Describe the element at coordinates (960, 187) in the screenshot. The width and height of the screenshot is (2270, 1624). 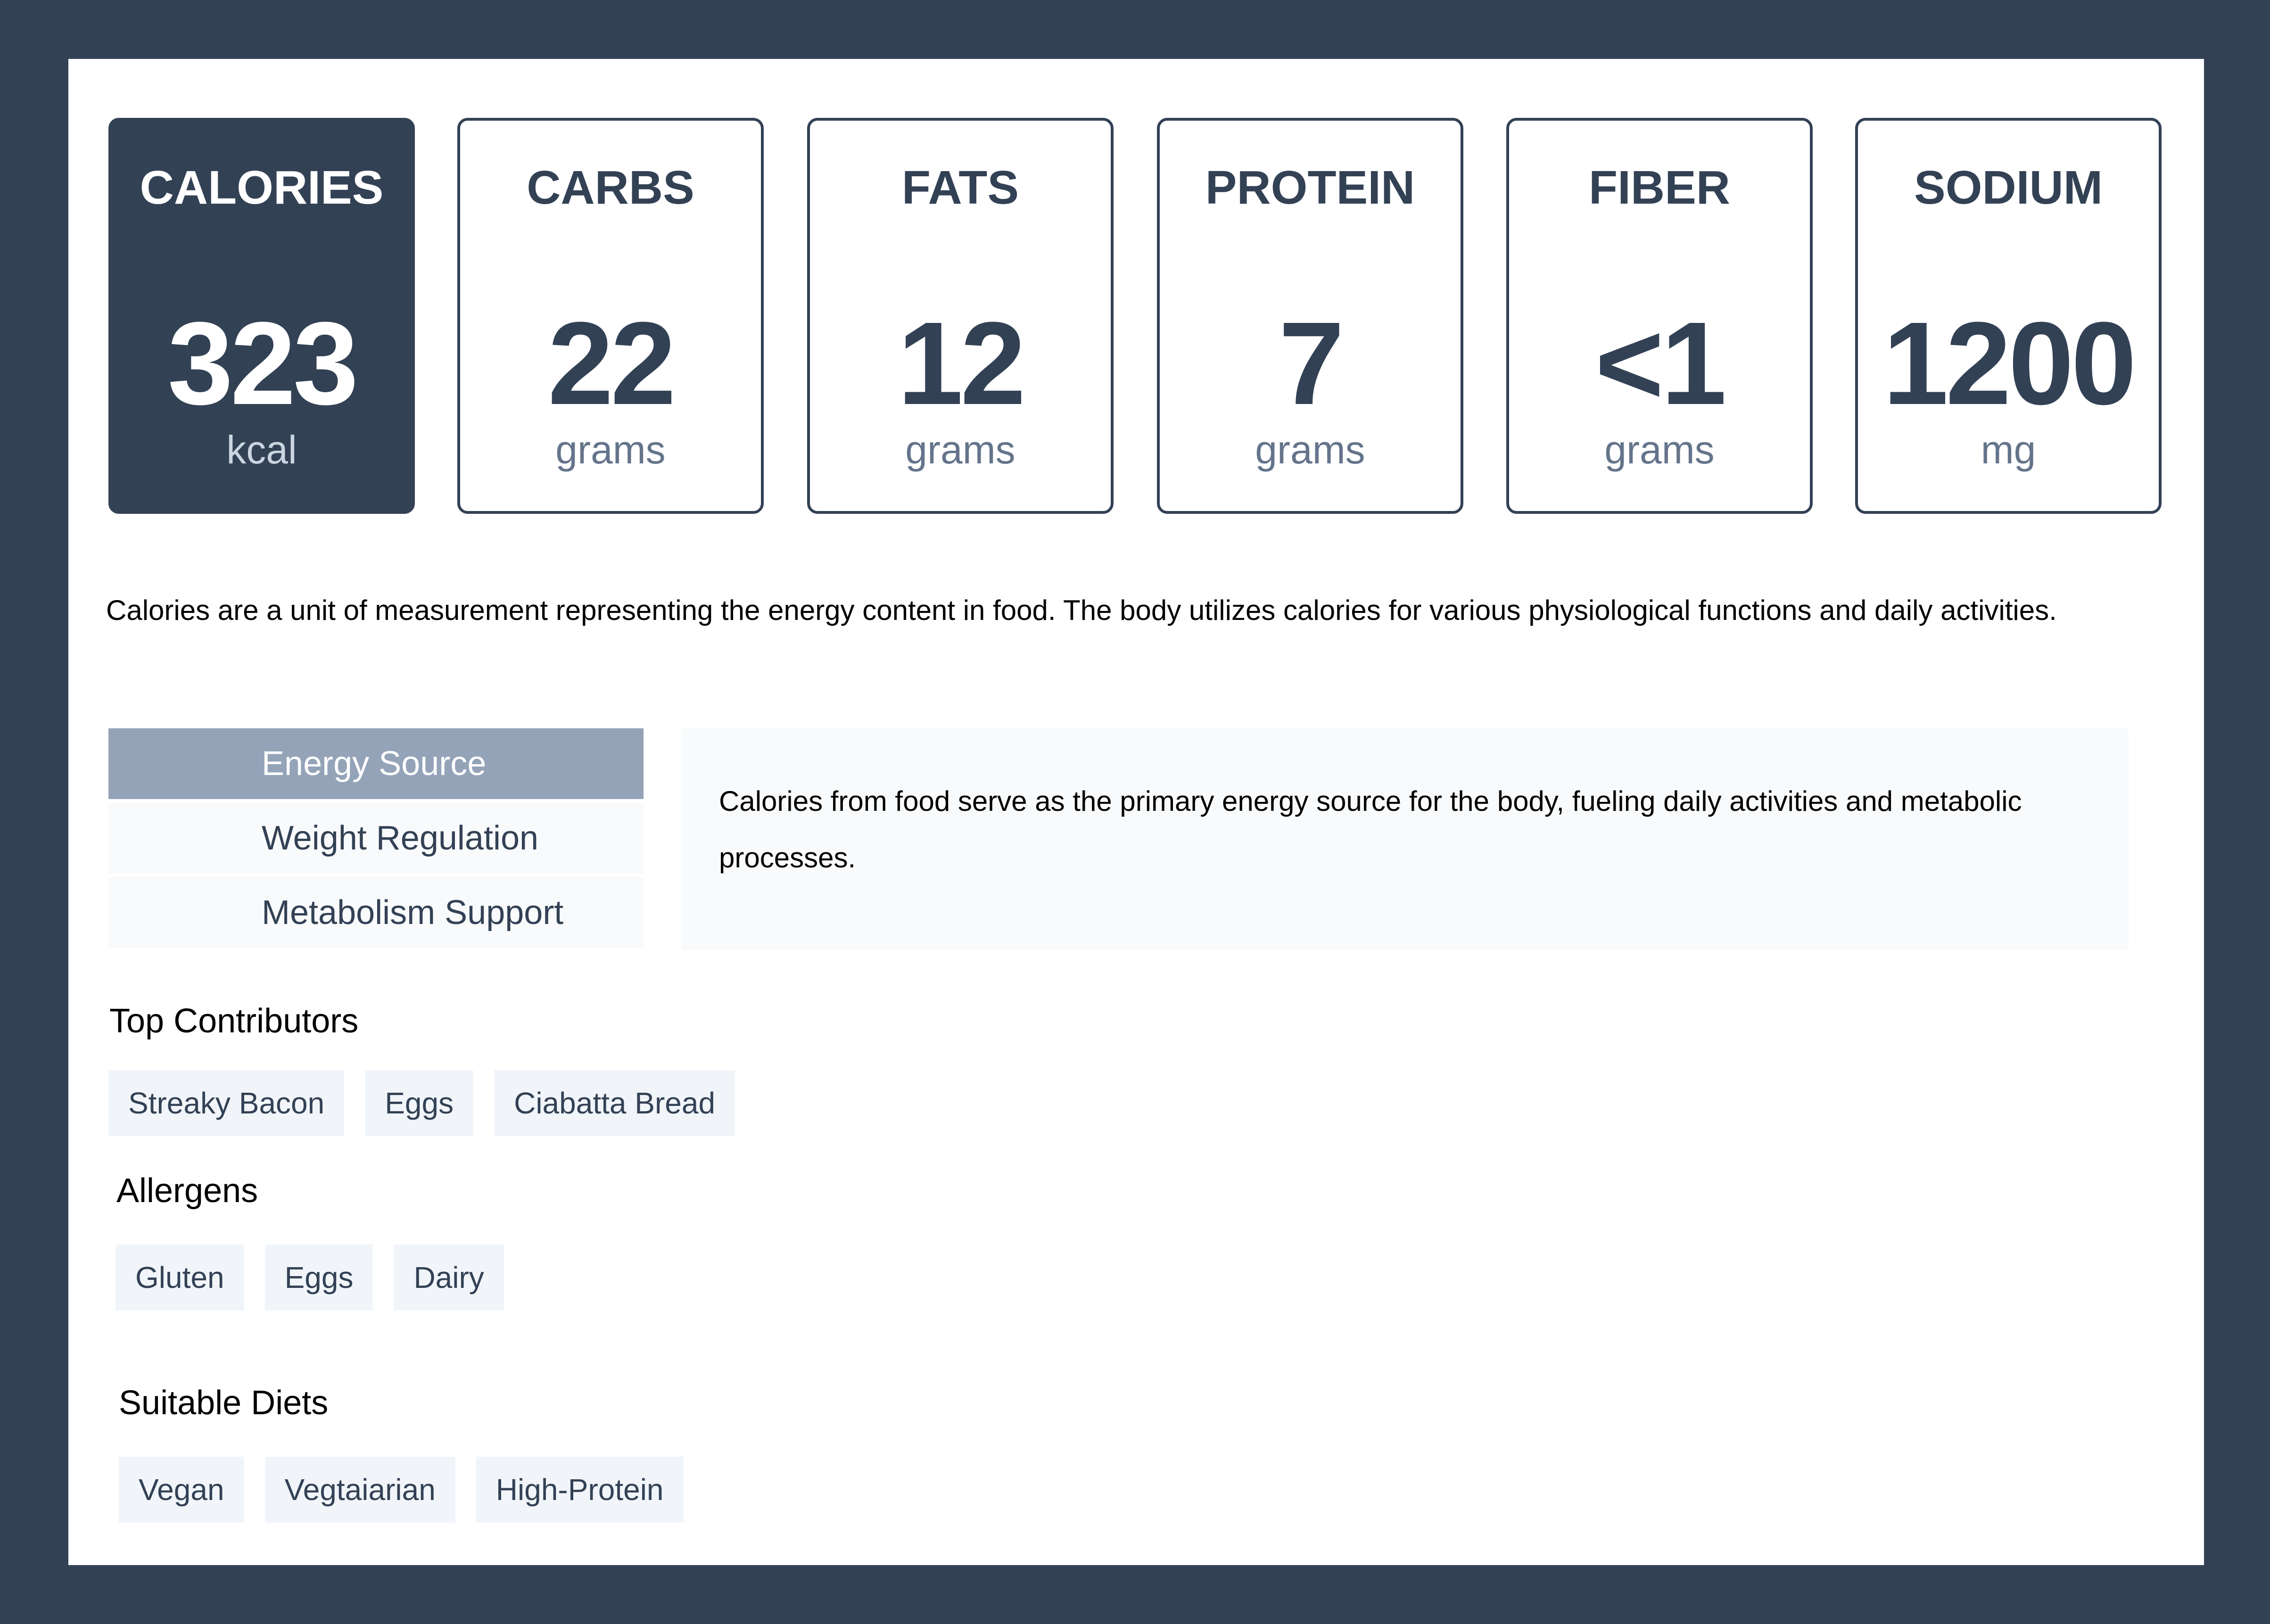
I see `nutrient-label: FATS` at that location.